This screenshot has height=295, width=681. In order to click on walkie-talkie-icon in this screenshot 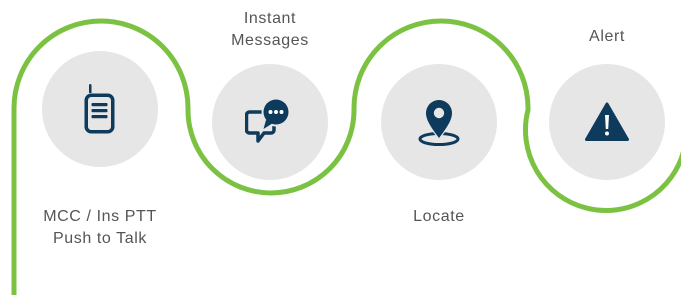, I will do `click(99, 109)`.